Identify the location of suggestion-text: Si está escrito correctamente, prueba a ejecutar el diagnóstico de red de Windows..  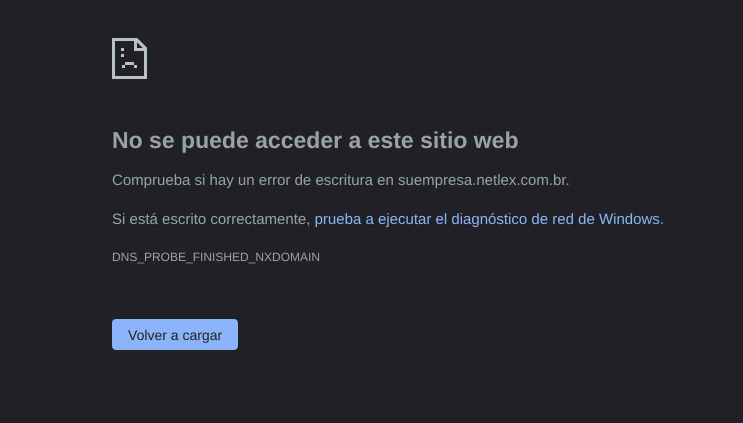
(388, 220).